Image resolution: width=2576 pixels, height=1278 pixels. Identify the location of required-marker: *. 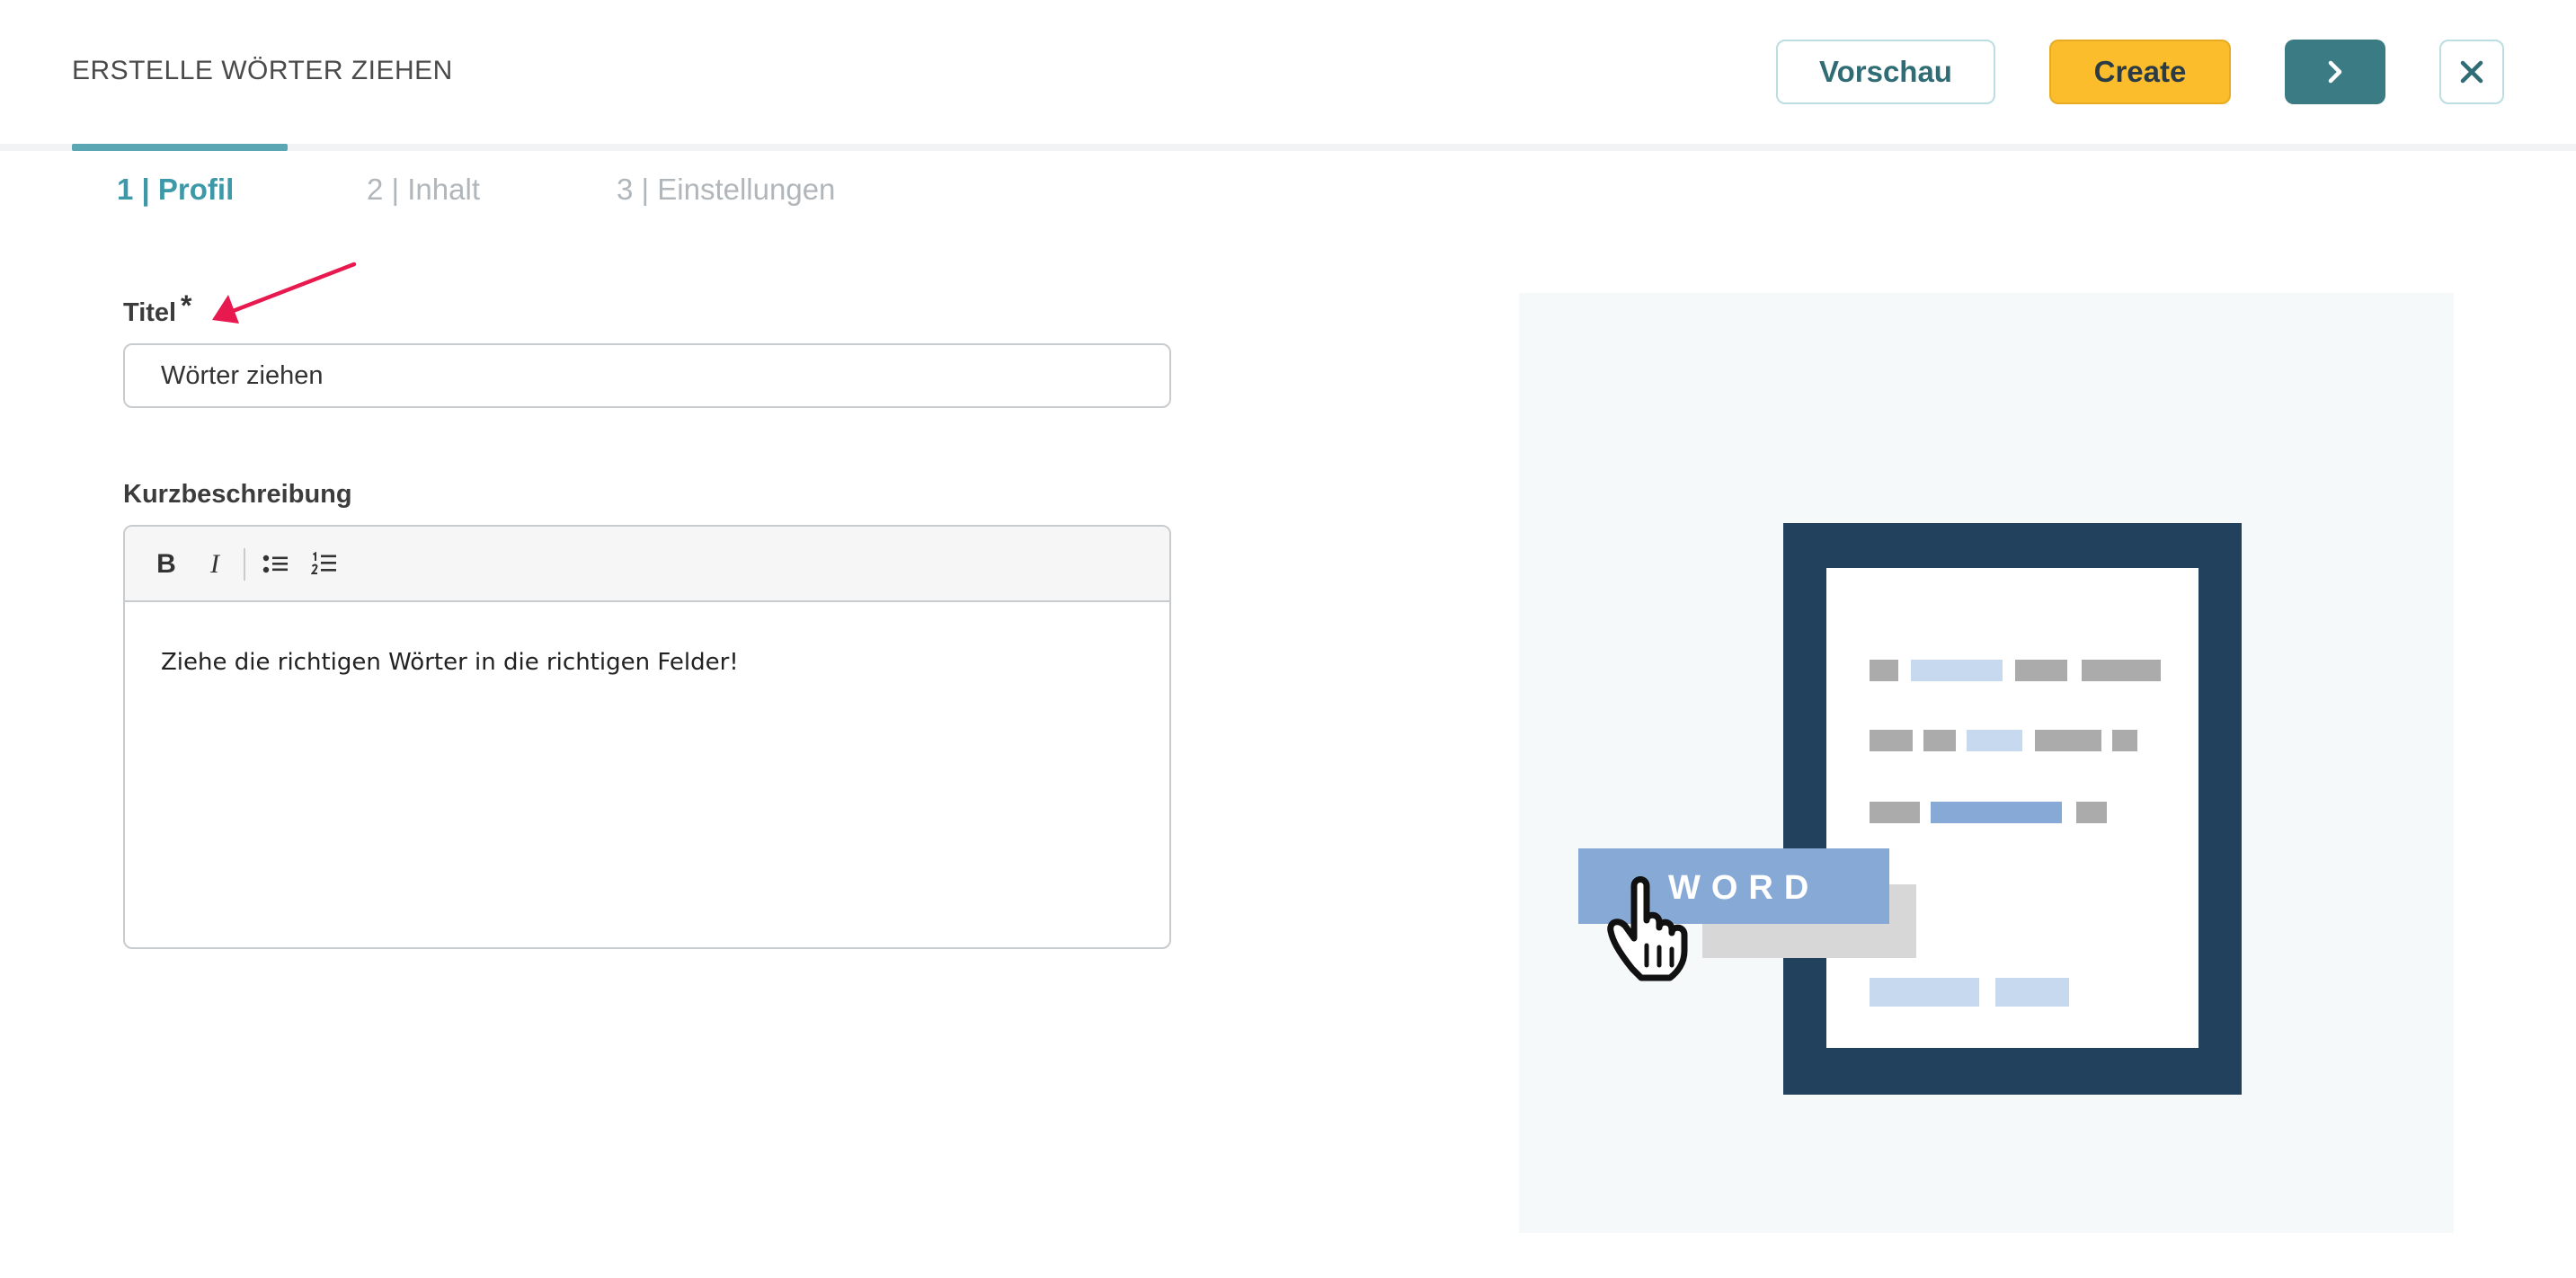
(186, 306).